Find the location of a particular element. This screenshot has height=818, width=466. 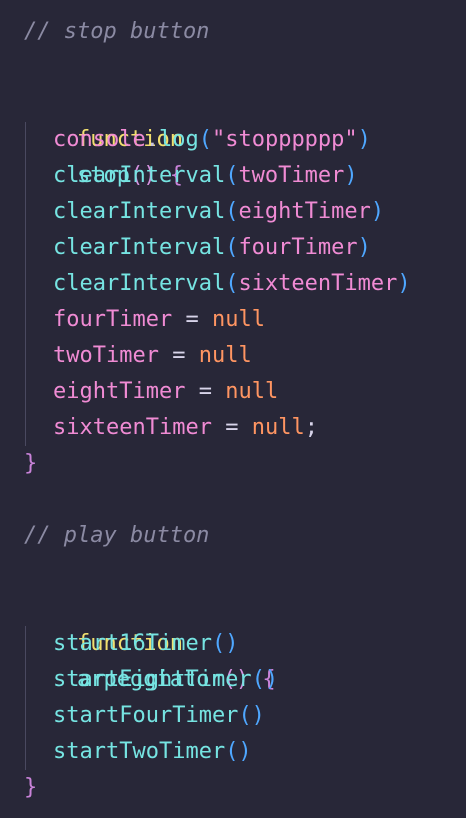

code-line-start-eight: startEightTimer() is located at coordinates (165, 680).